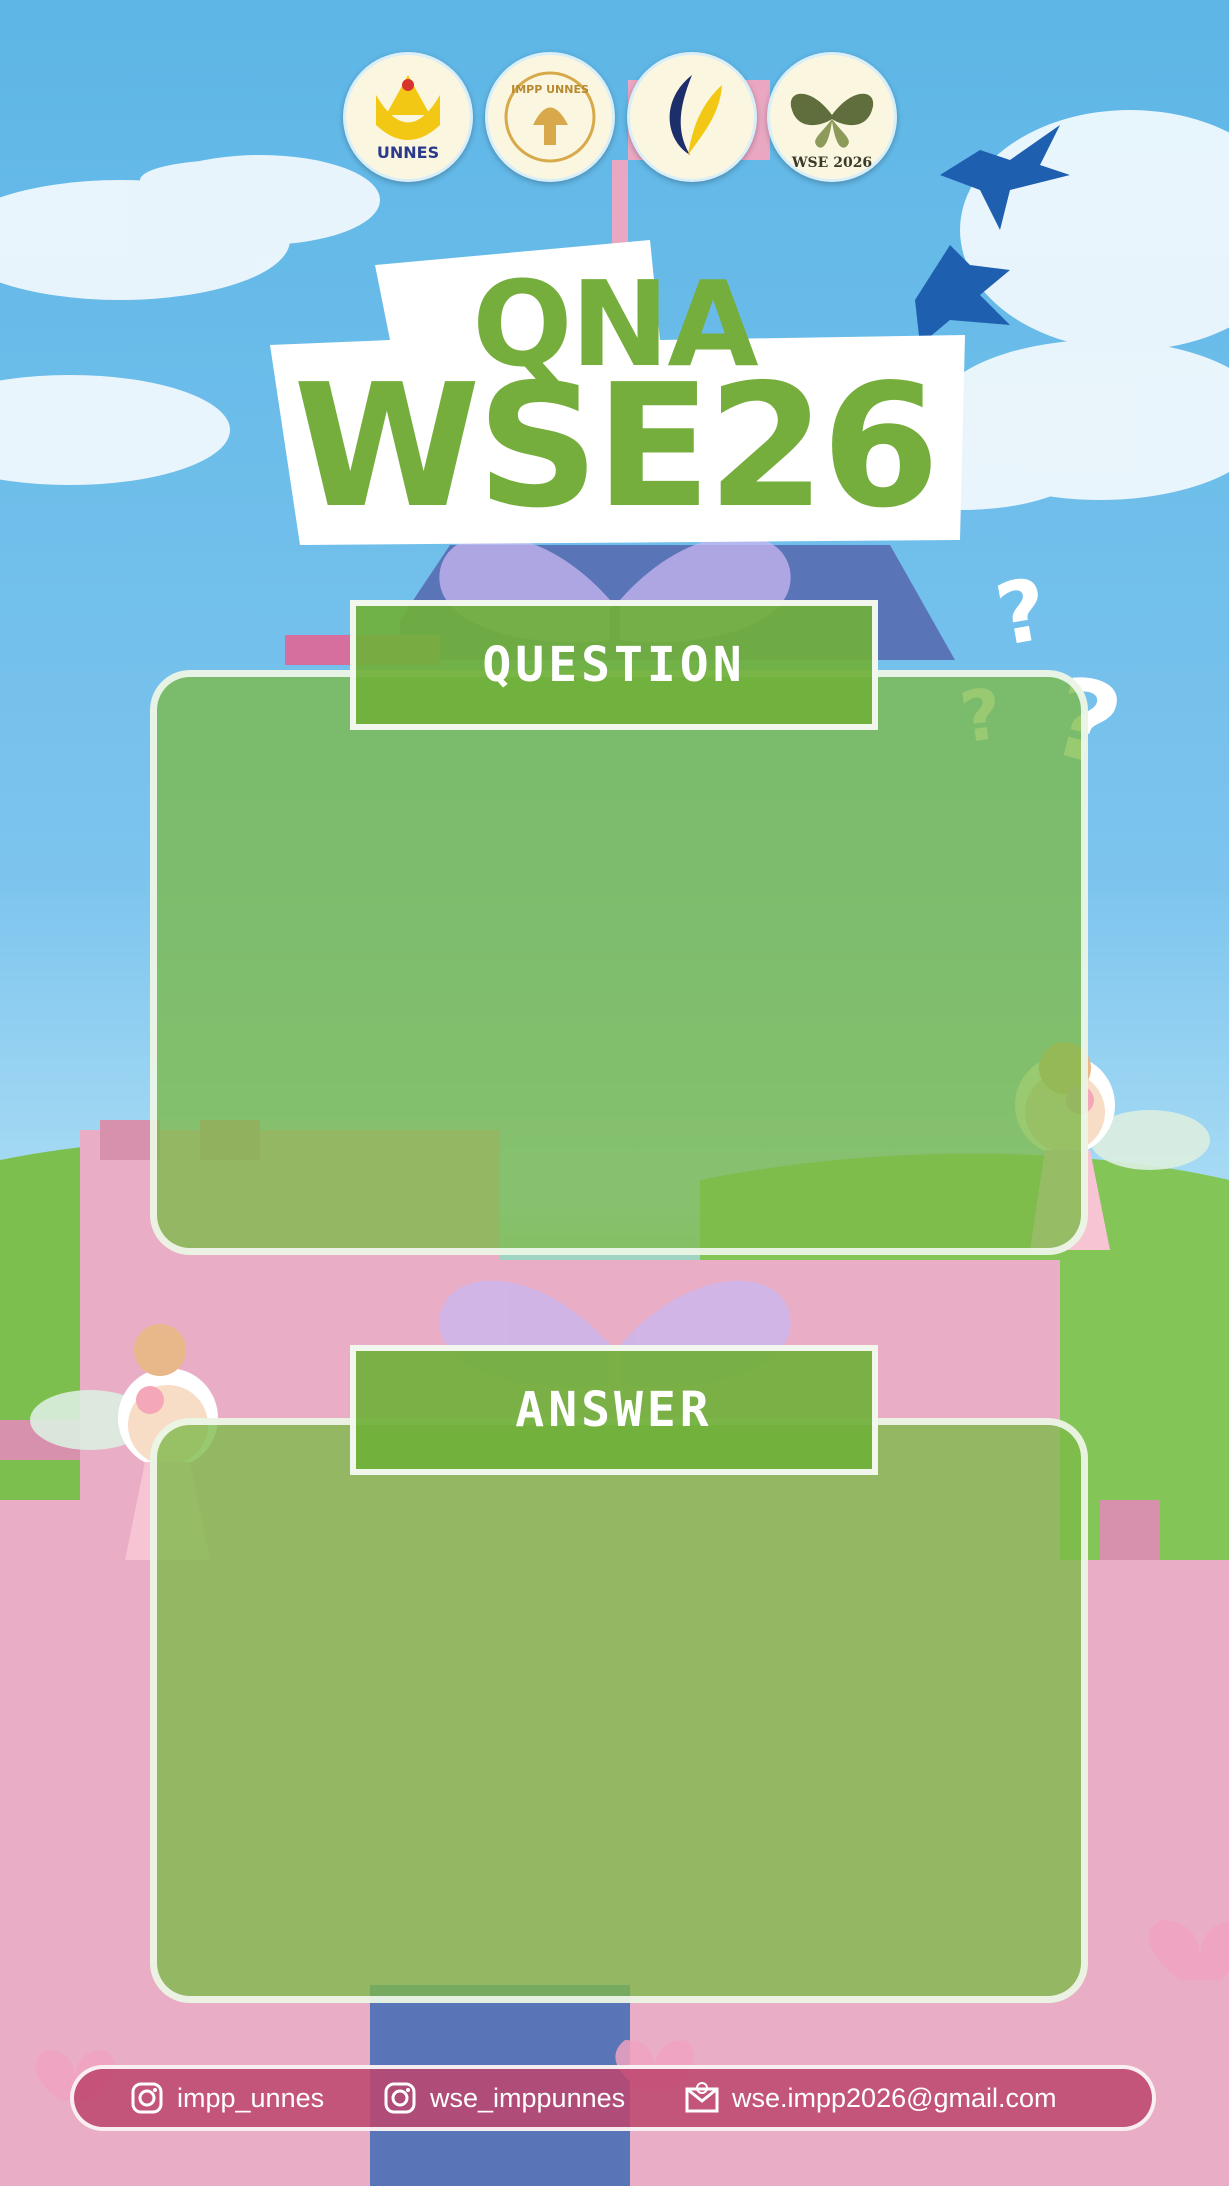  I want to click on svg-text: IMPP UNNES, so click(550, 89).